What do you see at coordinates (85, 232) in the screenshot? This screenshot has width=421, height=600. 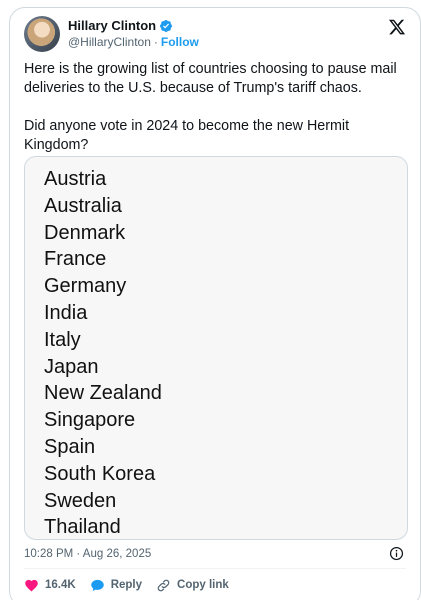 I see `country-item: Denmark` at bounding box center [85, 232].